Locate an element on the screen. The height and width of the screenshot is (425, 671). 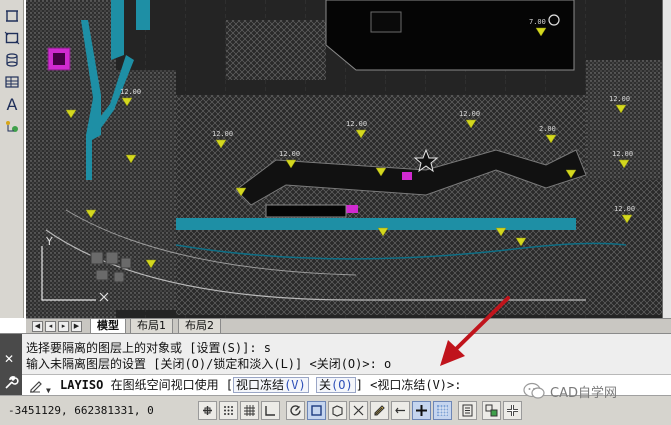
command-history-line: 输入未隔离图层的设置 [关闭(O)/锁定和淡入(L)] <关闭(O)>: o is located at coordinates (209, 364).